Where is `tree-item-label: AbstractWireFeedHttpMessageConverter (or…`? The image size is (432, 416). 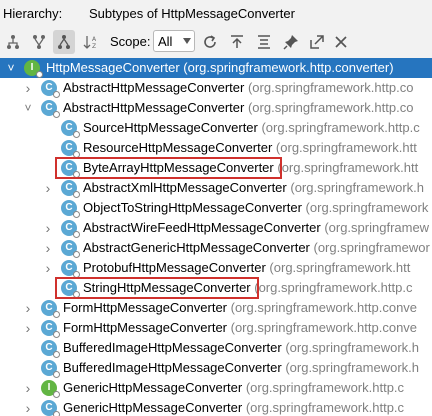
tree-item-label: AbstractWireFeedHttpMessageConverter (or… is located at coordinates (256, 227).